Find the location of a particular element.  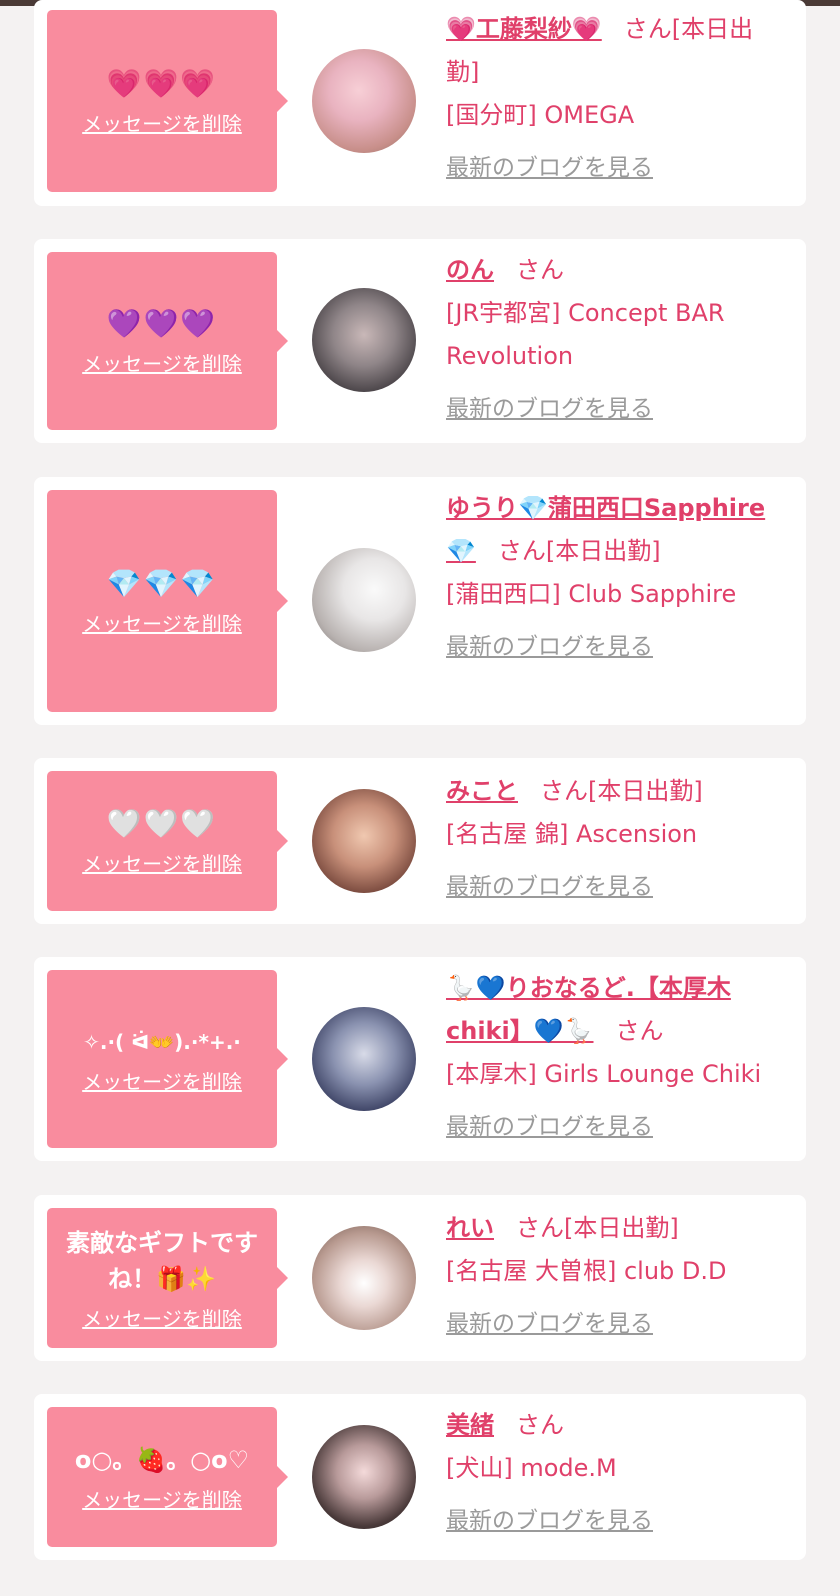

shop-name: [名古屋 大曽根] club D.D is located at coordinates (586, 1271).